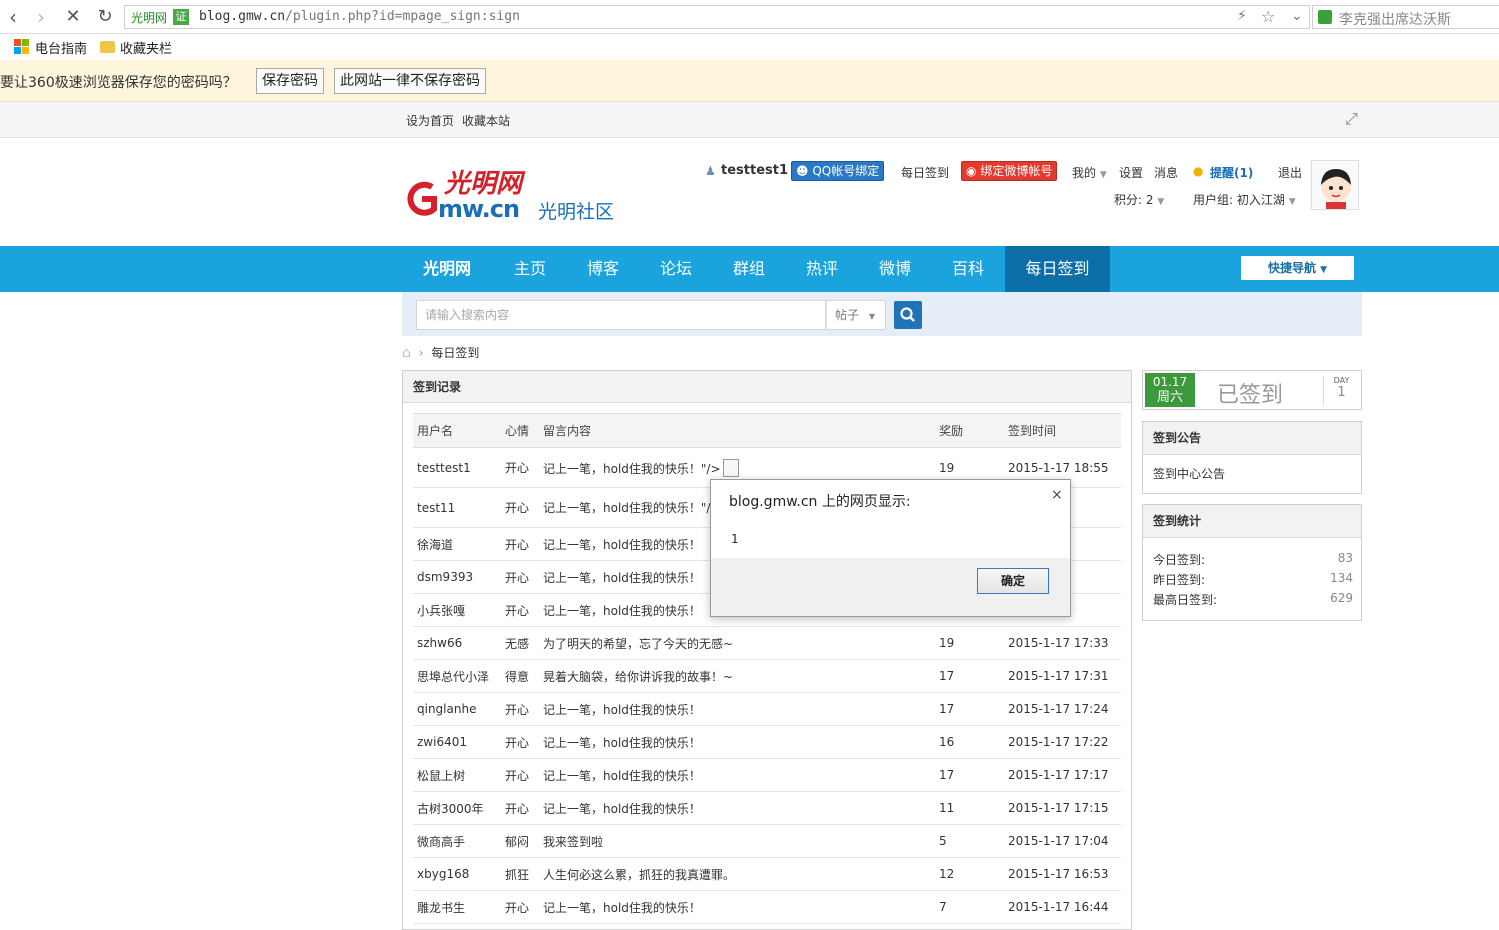 This screenshot has height=930, width=1499. I want to click on weibo-bind-label: 绑定微博帐号, so click(1016, 171).